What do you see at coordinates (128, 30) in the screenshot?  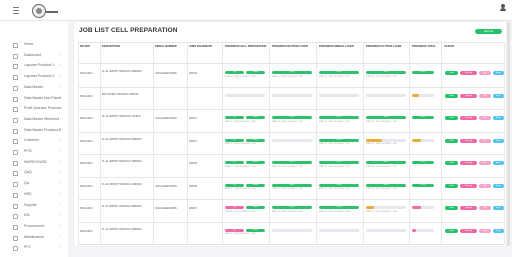 I see `page-title: JOB LIST CELL PREPARATION` at bounding box center [128, 30].